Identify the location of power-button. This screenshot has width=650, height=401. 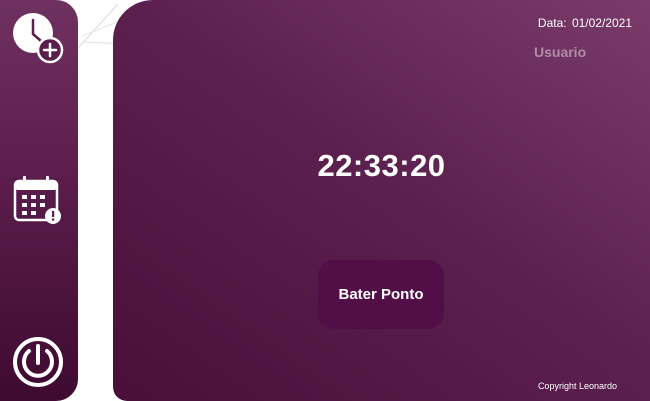
(38, 362).